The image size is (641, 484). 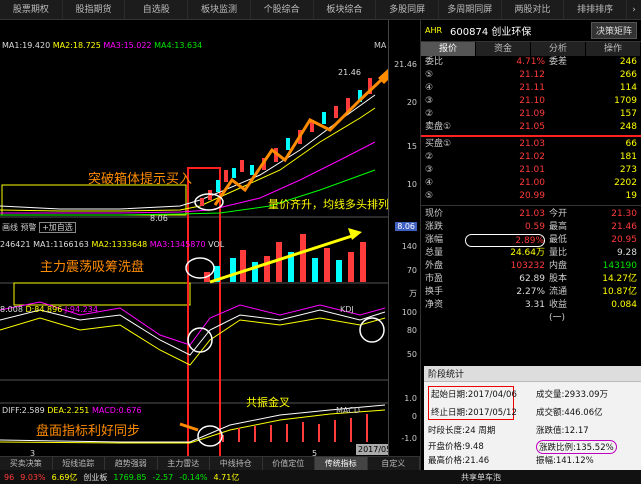 I want to click on tab-watchlist: 自选股, so click(x=157, y=9).